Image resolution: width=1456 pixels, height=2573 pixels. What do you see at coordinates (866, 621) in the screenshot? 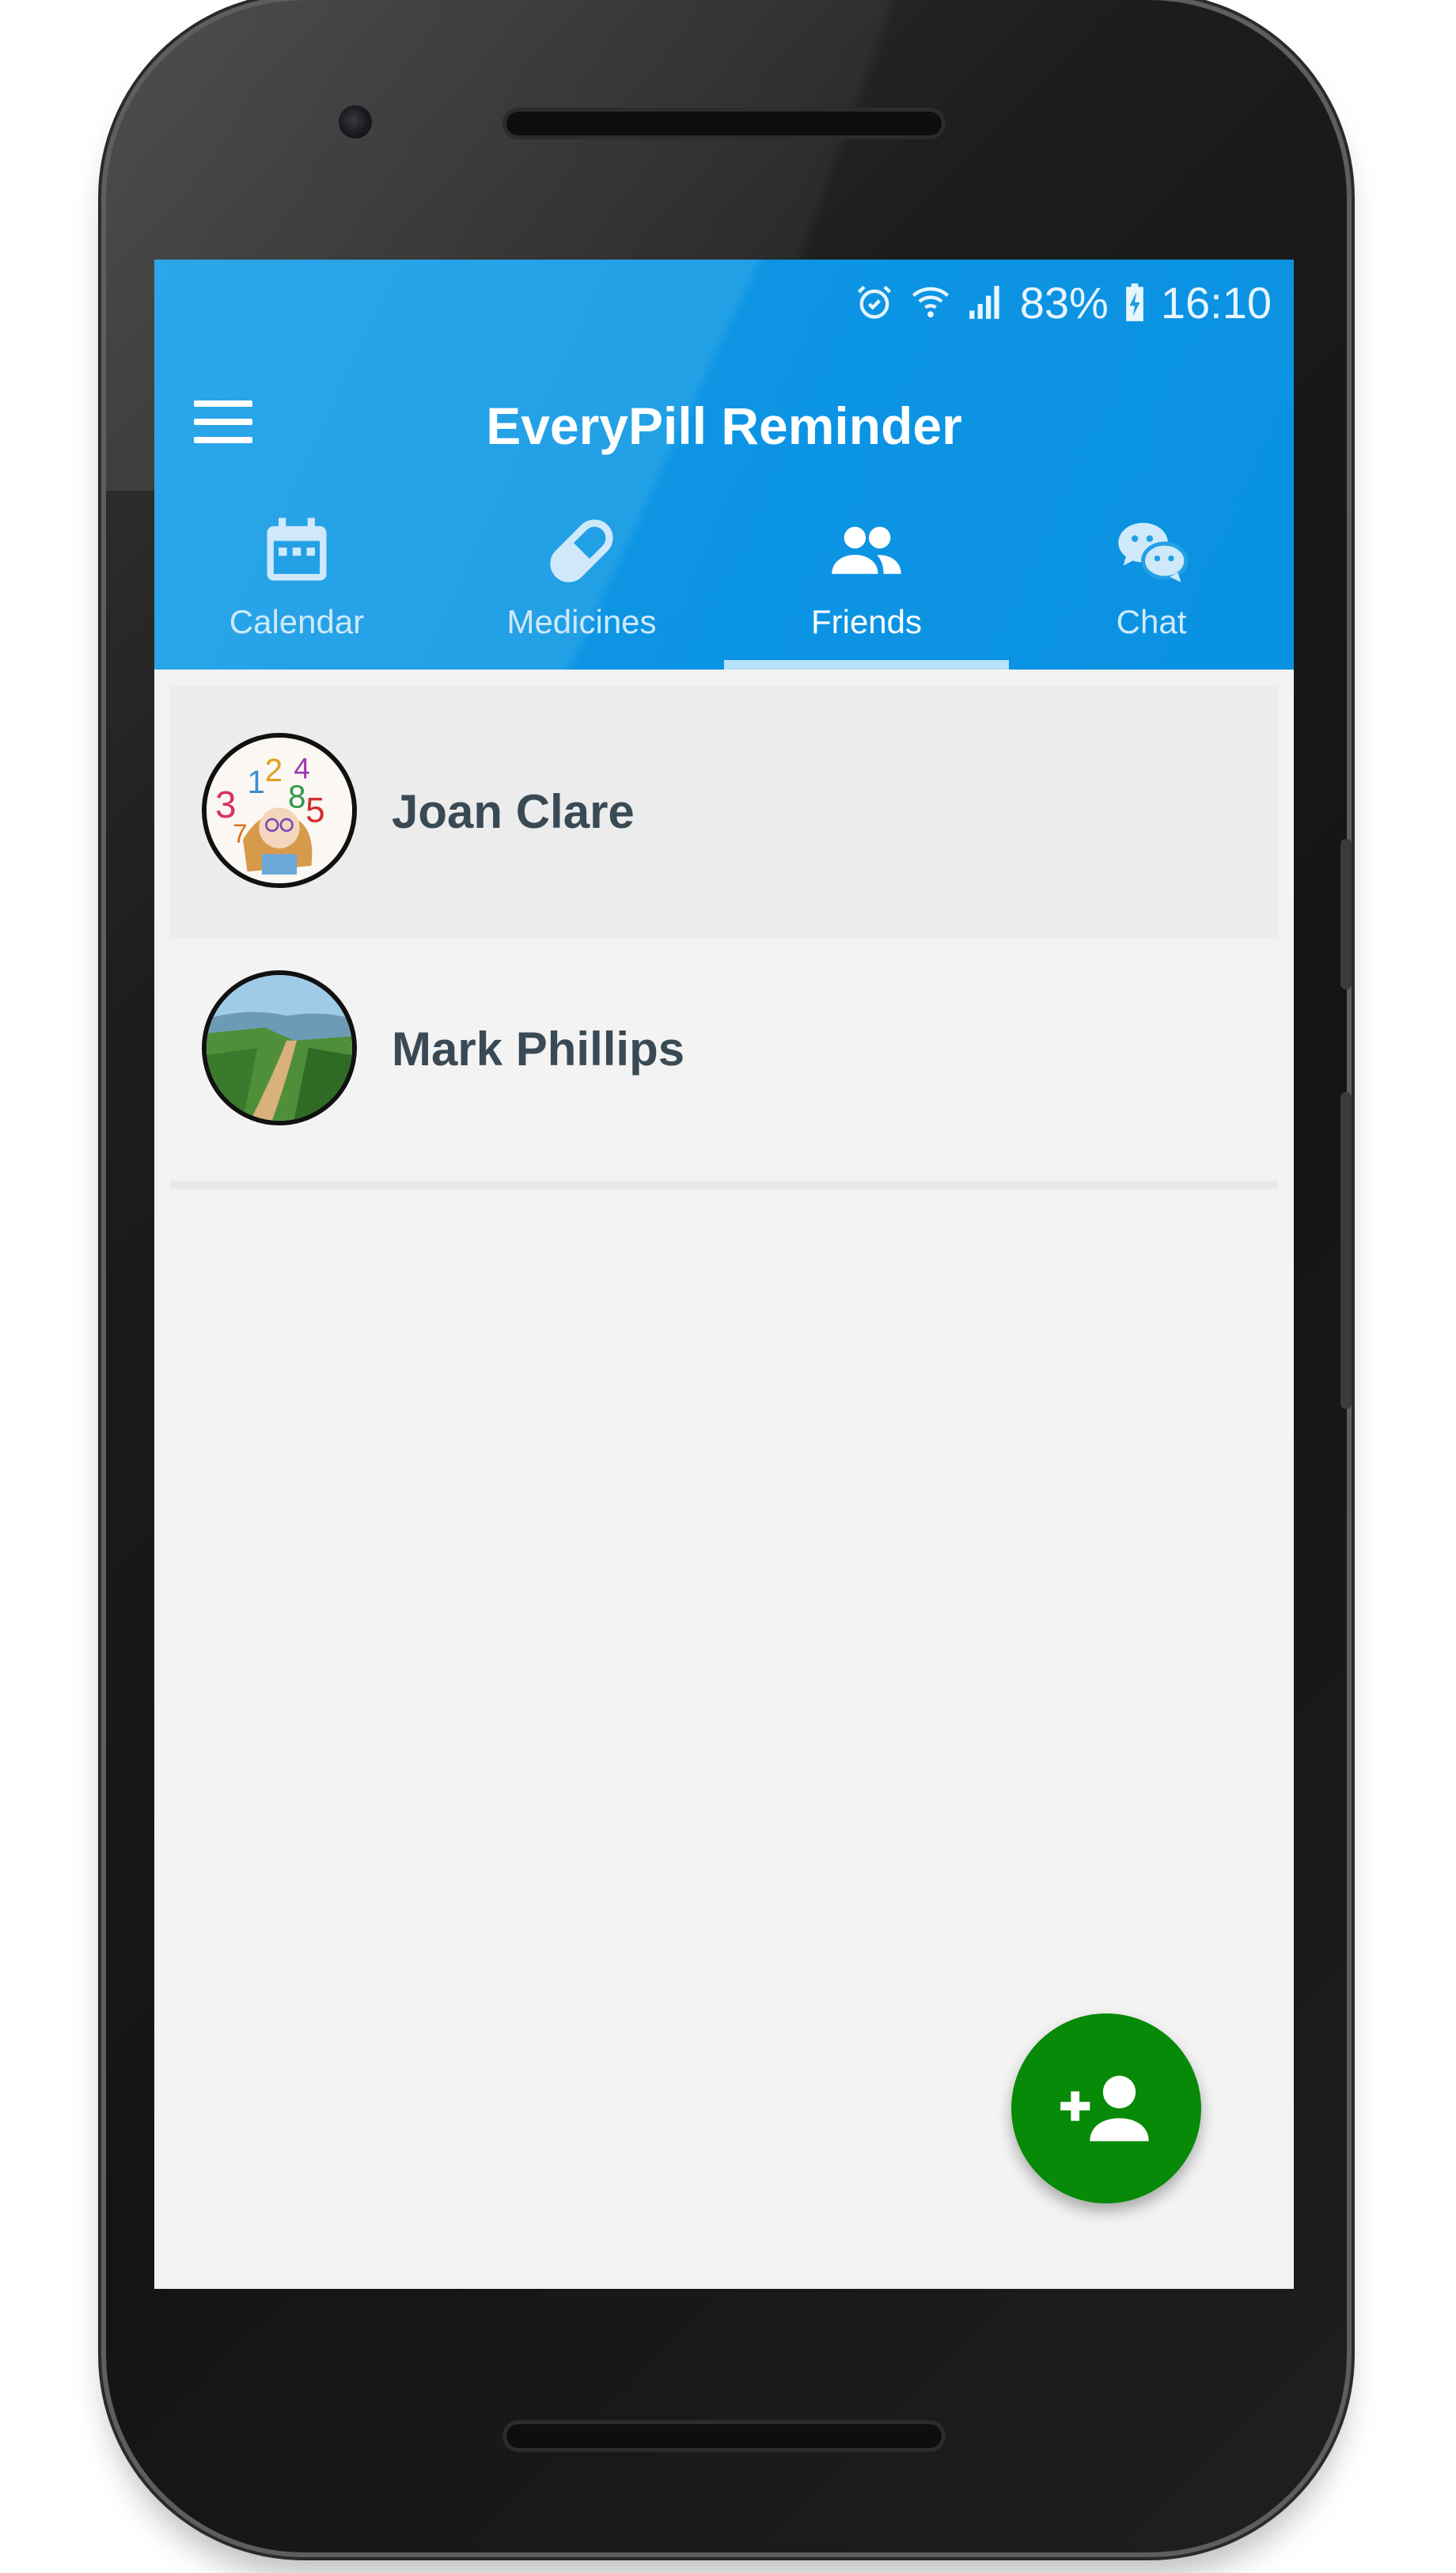
I see `tab-friends-label: Friends` at bounding box center [866, 621].